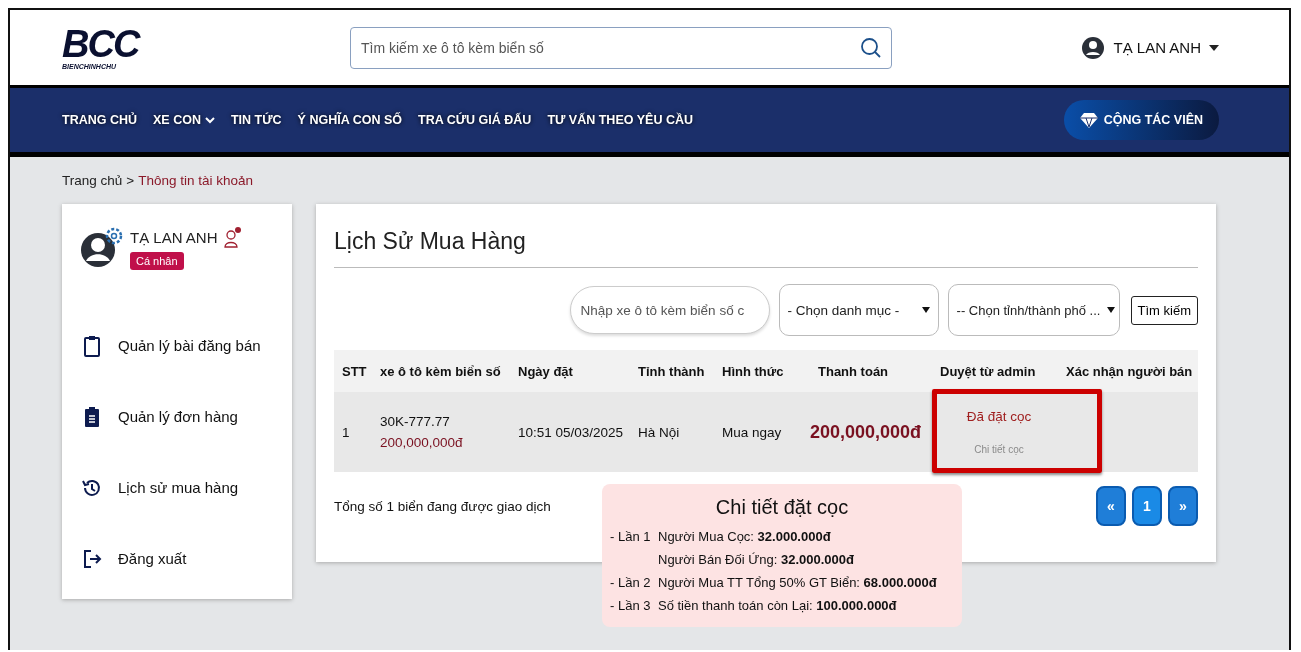 The height and width of the screenshot is (652, 1301). What do you see at coordinates (349, 120) in the screenshot?
I see `nav-link: Ý NGHĨA CON SỐ` at bounding box center [349, 120].